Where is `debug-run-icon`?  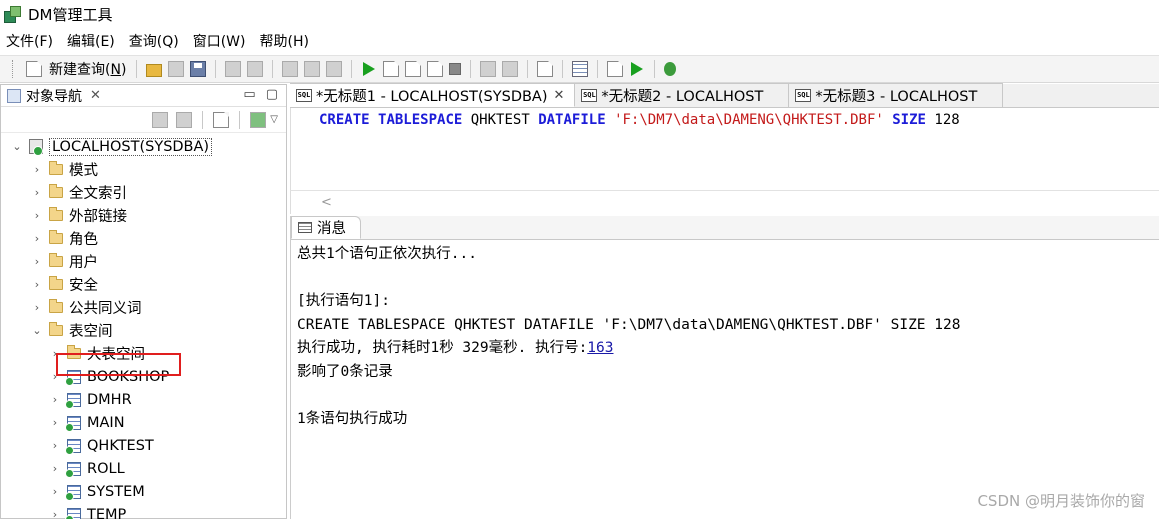
debug-run-icon is located at coordinates (637, 69).